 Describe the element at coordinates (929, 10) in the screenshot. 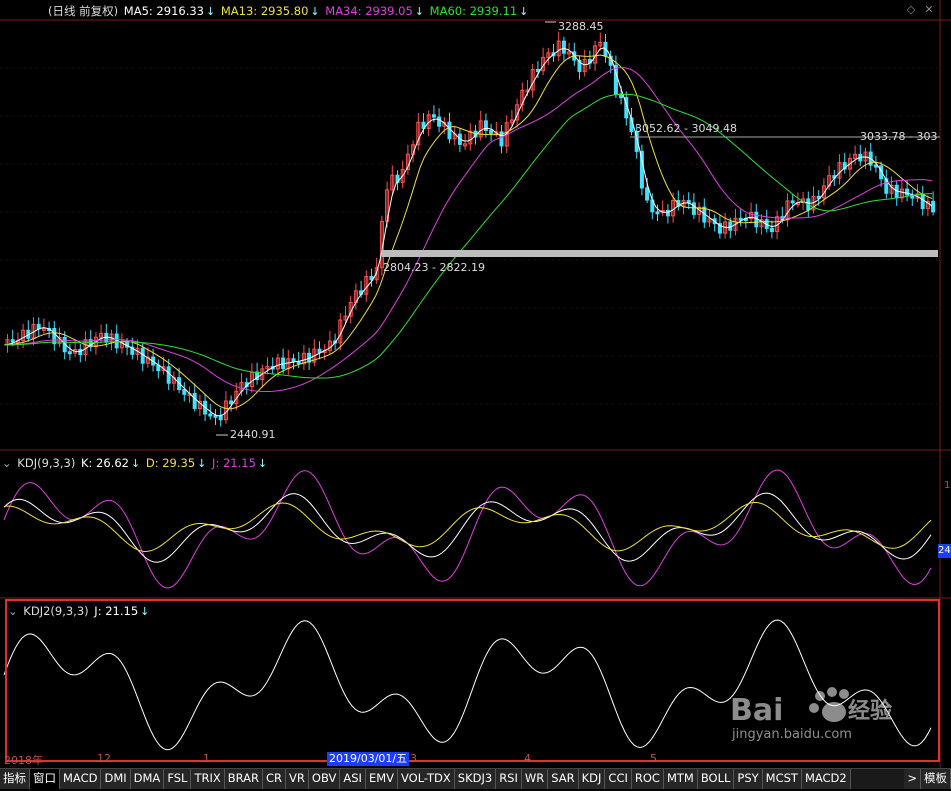

I see `close-icon: ✕` at that location.